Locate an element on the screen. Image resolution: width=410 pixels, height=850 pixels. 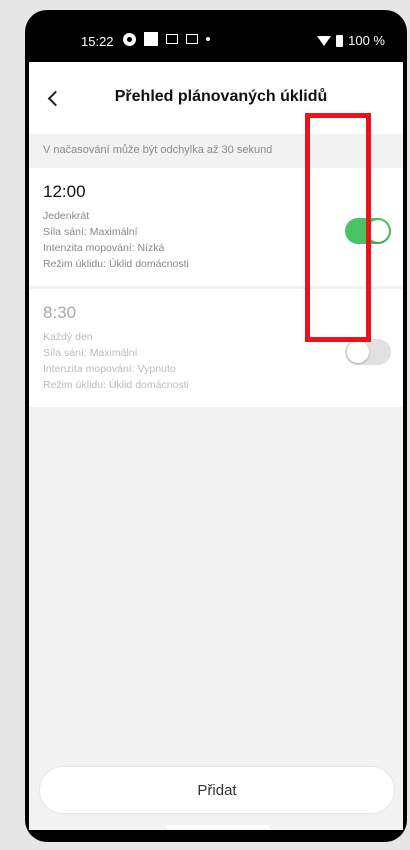
schedule-toggle is located at coordinates (368, 352).